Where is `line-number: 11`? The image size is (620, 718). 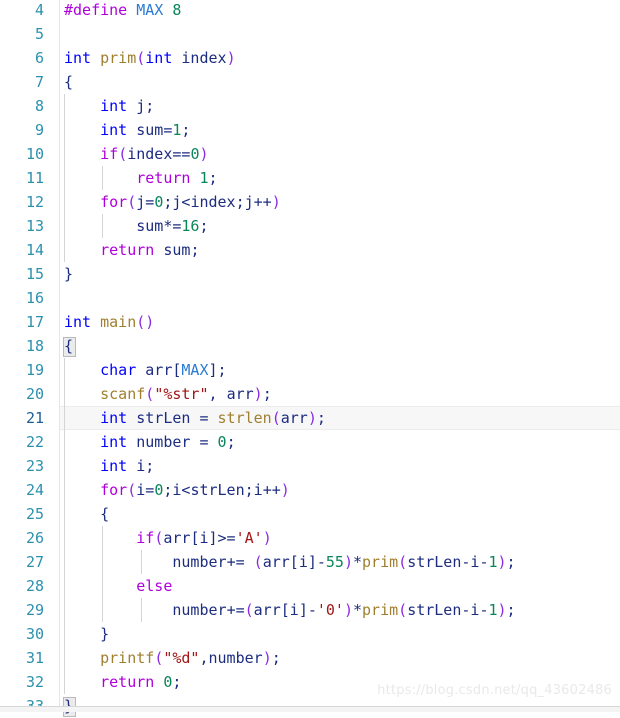
line-number: 11 is located at coordinates (34, 178).